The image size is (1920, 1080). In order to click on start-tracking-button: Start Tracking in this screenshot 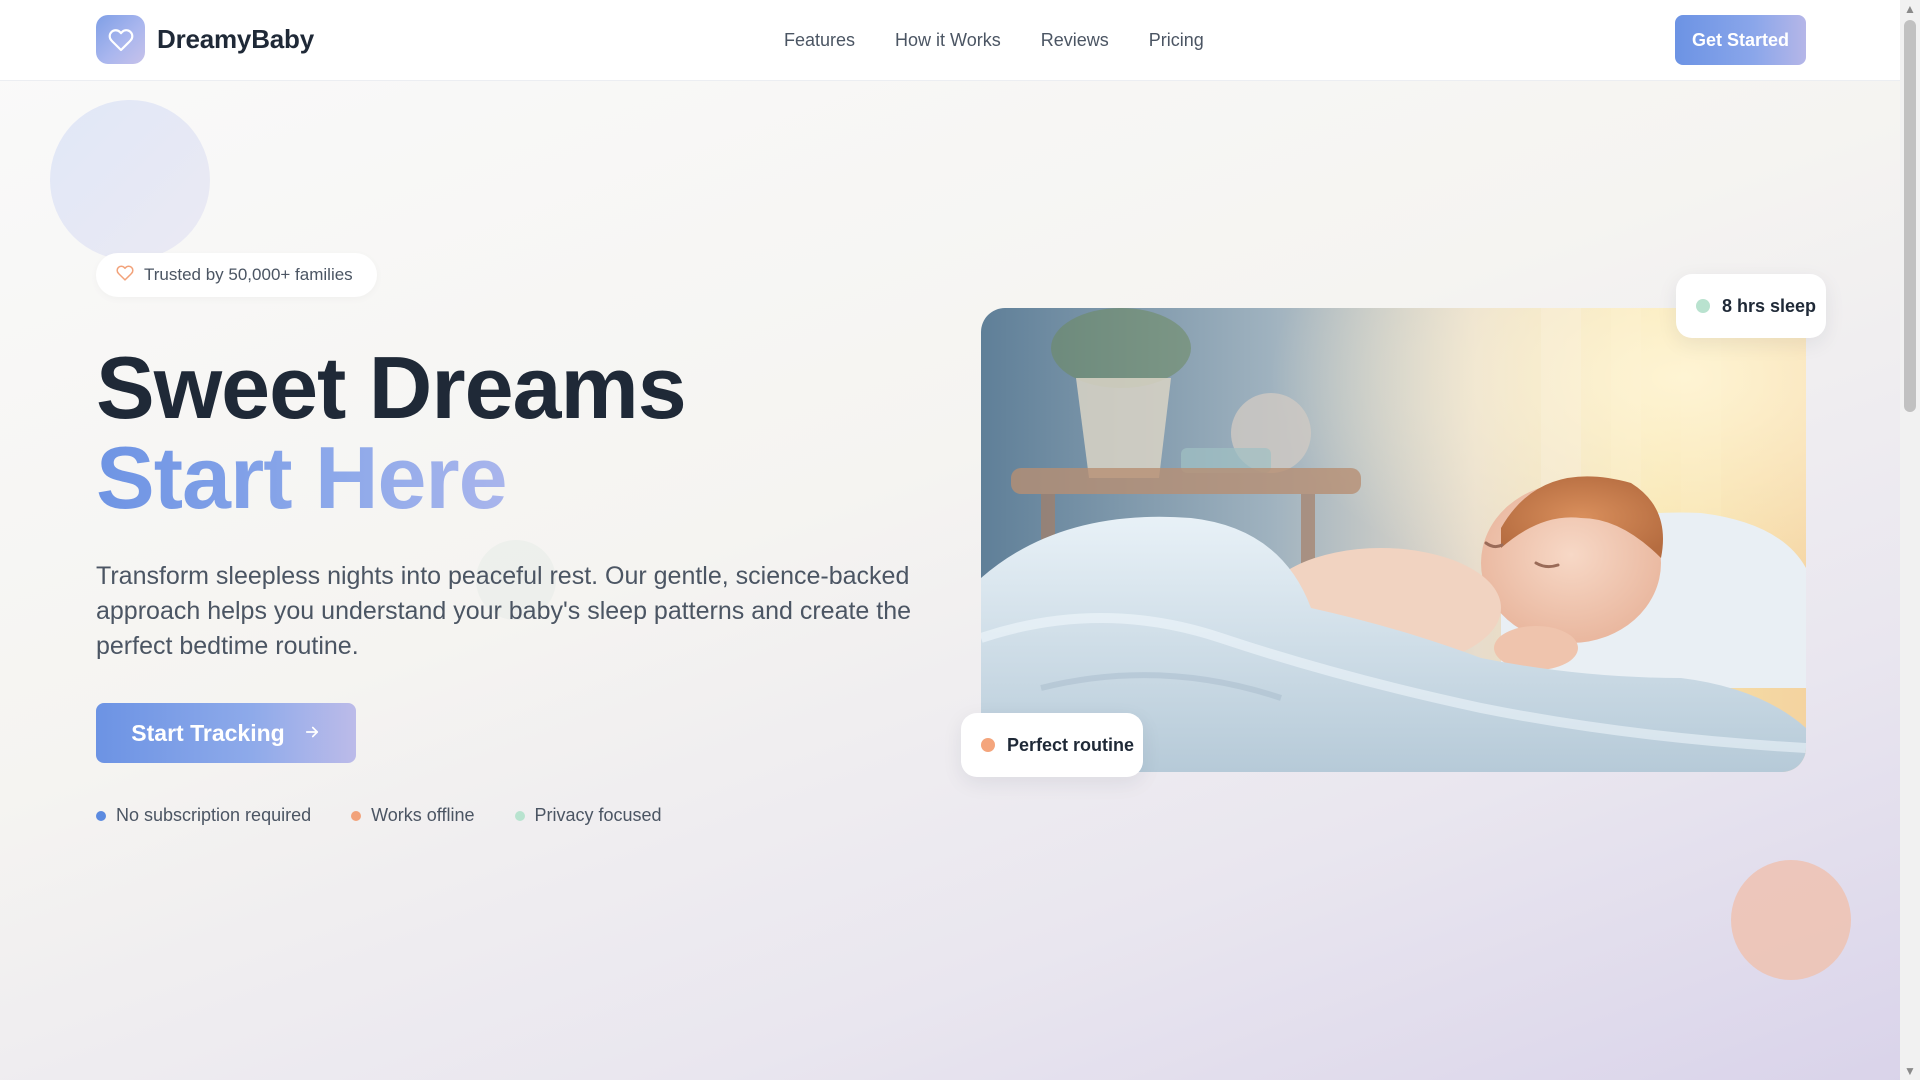, I will do `click(226, 733)`.